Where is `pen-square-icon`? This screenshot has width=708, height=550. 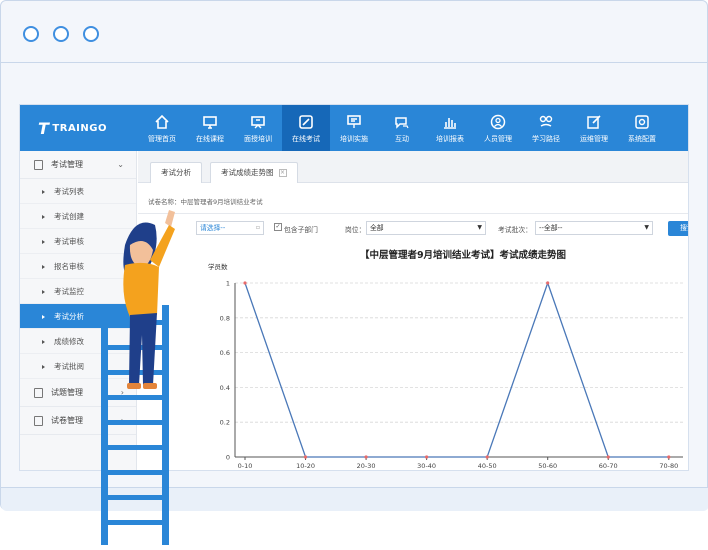
pen-square-icon is located at coordinates (594, 122).